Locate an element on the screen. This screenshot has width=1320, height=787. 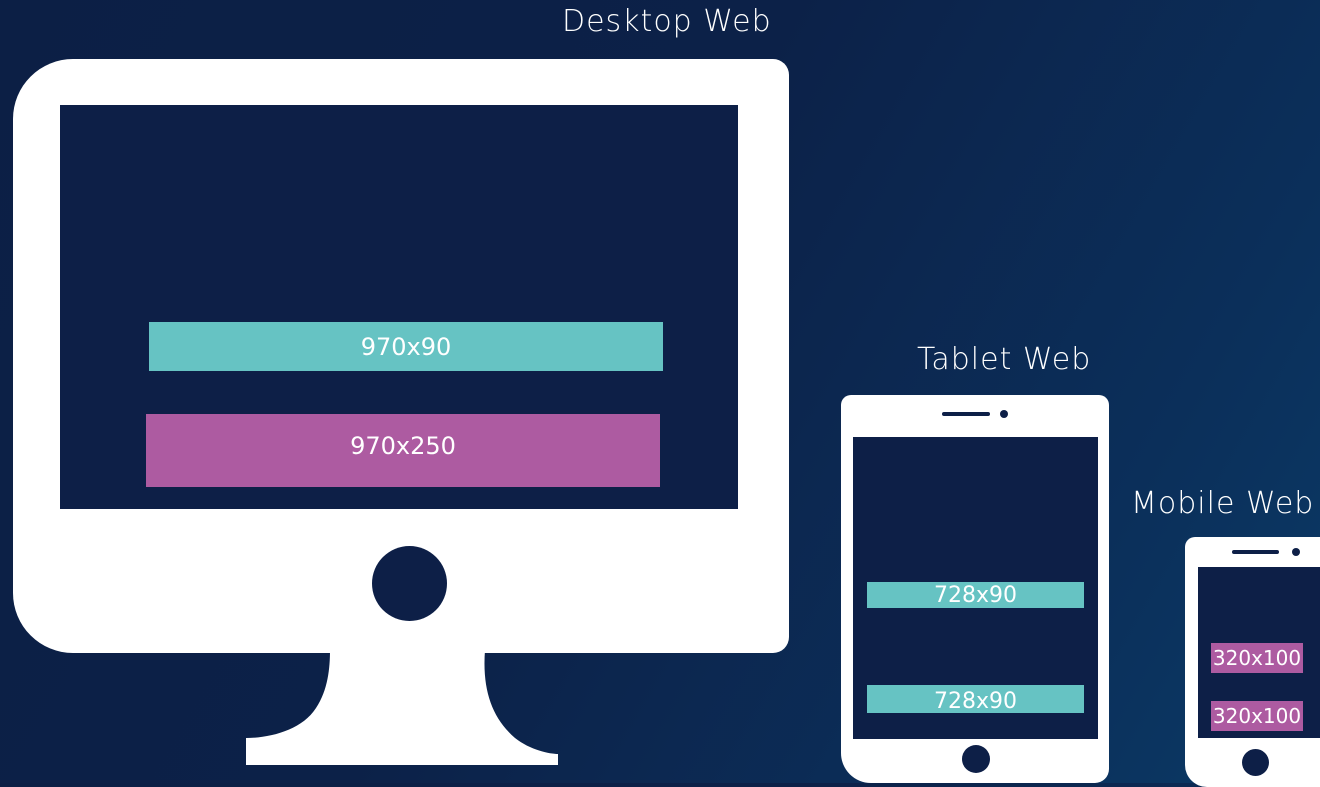
tablet-home-button-icon is located at coordinates (976, 759).